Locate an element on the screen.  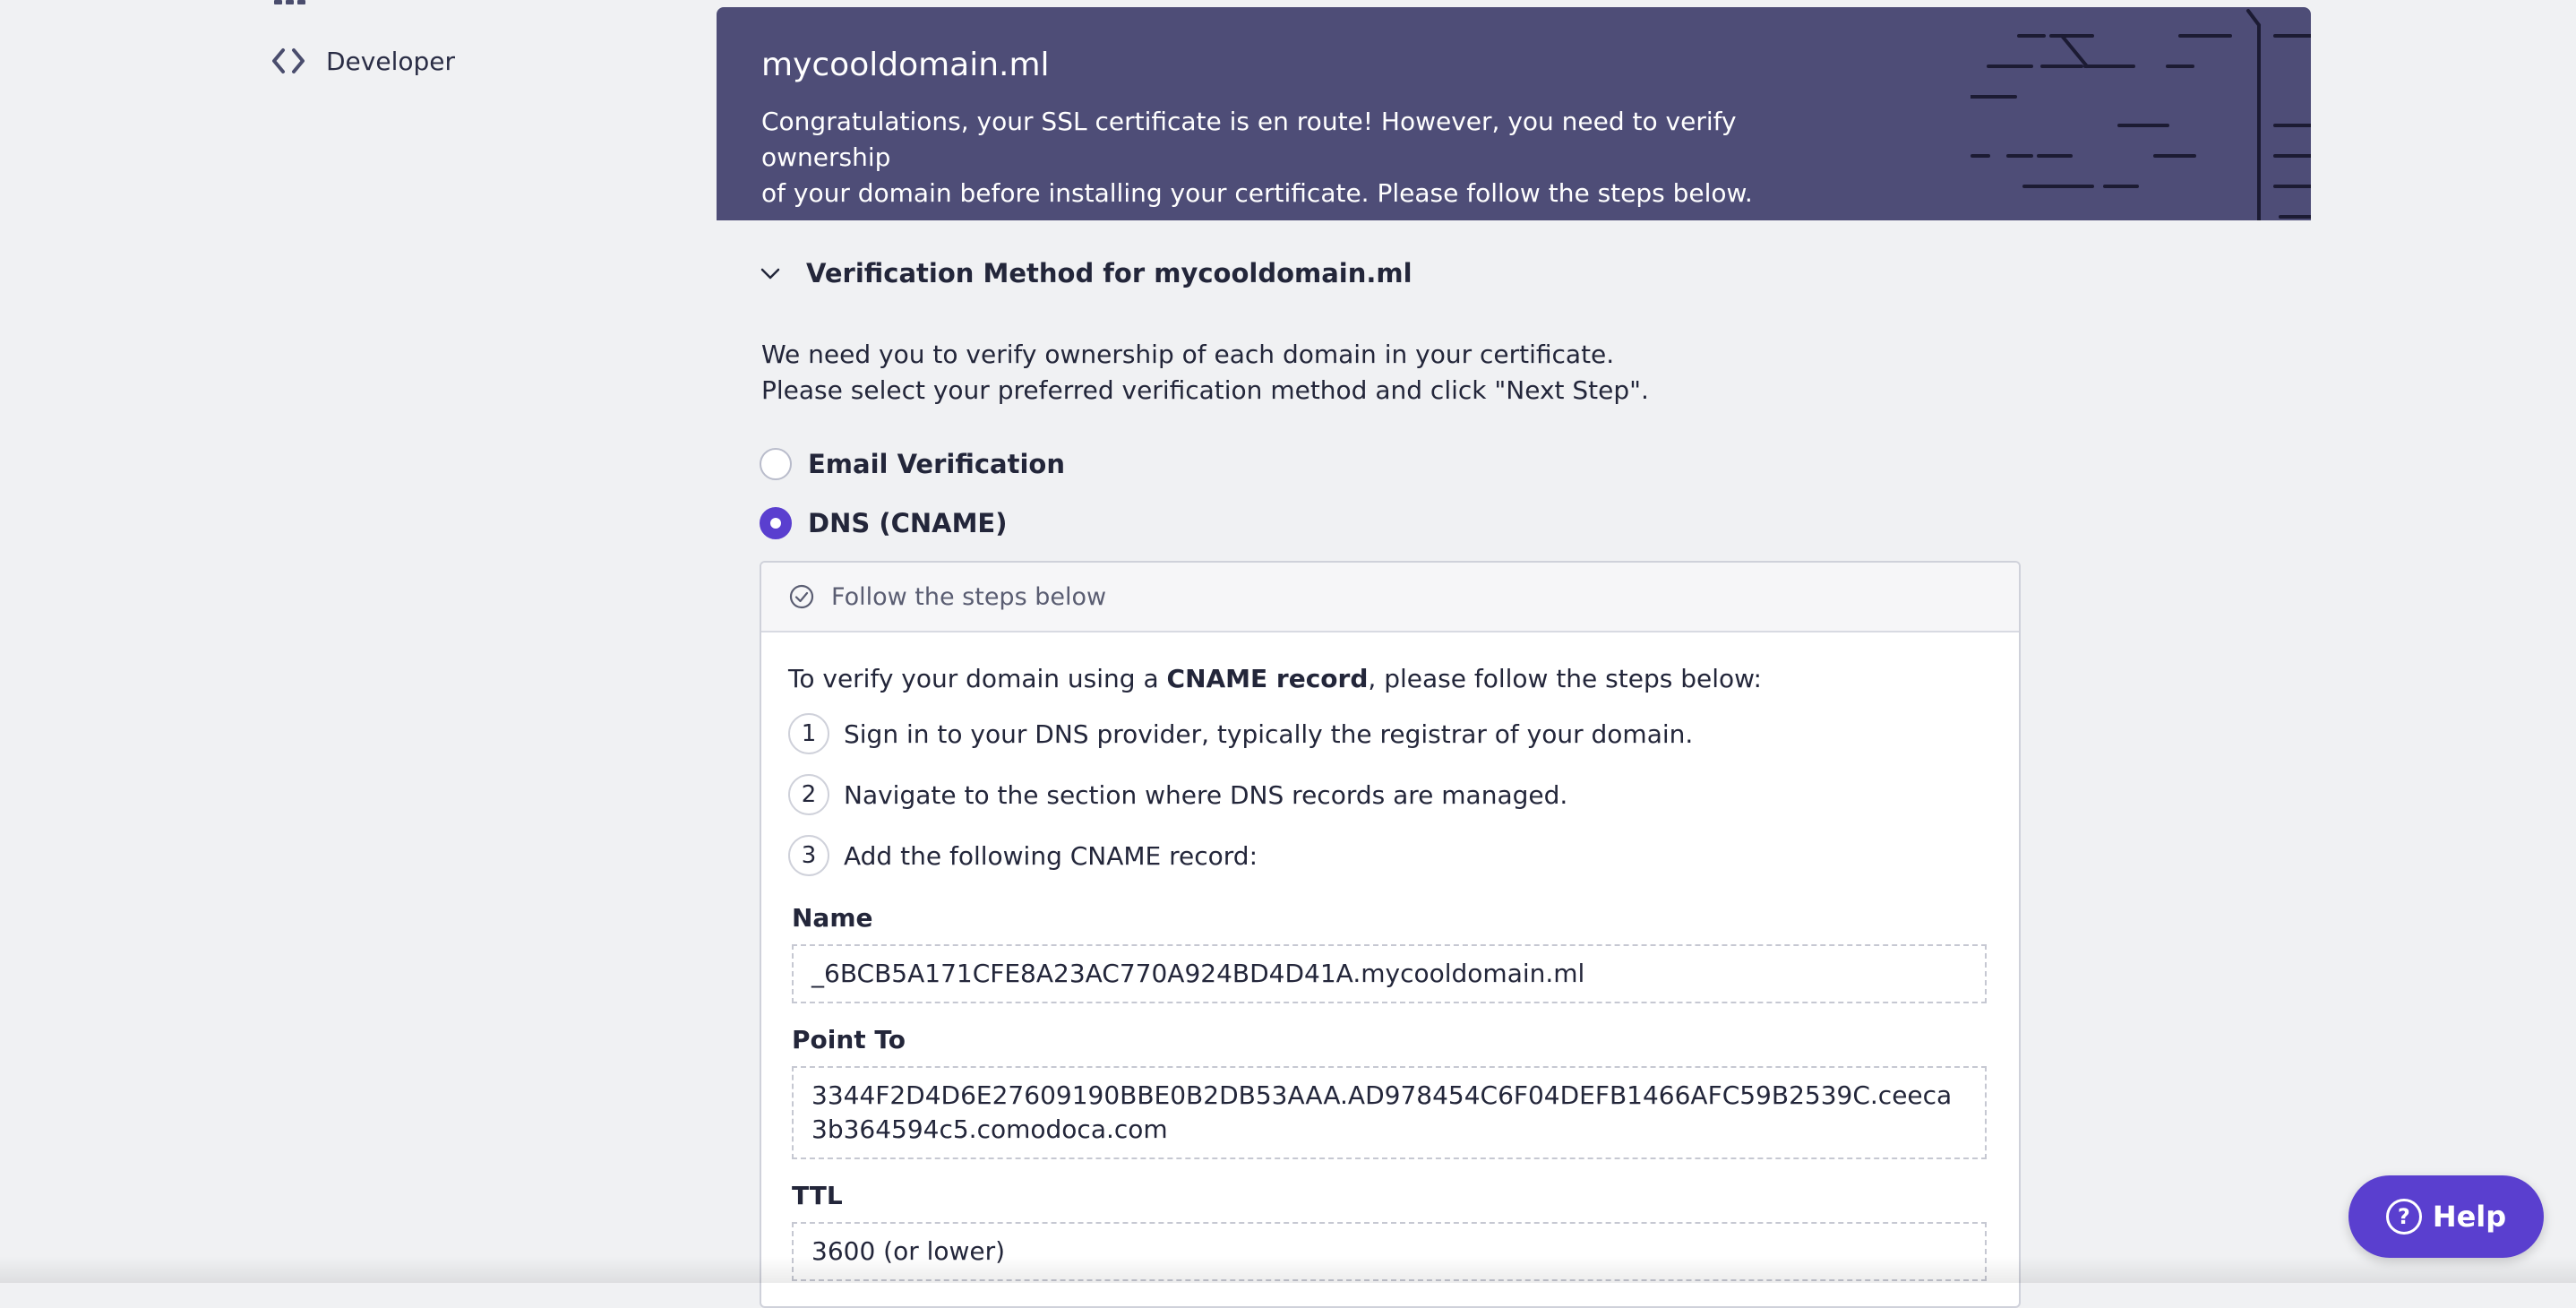
sidebar-item-developer: Developer is located at coordinates (362, 61).